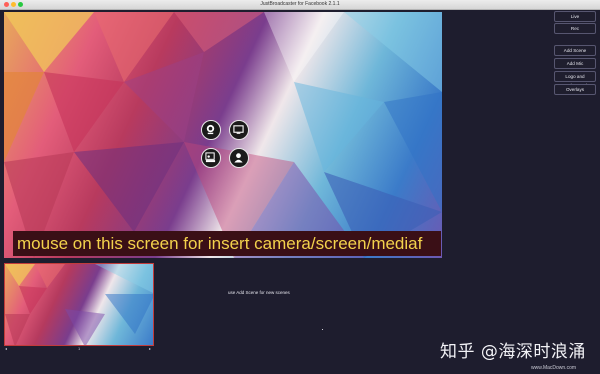 Image resolution: width=600 pixels, height=374 pixels. Describe the element at coordinates (575, 16) in the screenshot. I see `live-button: Live` at that location.